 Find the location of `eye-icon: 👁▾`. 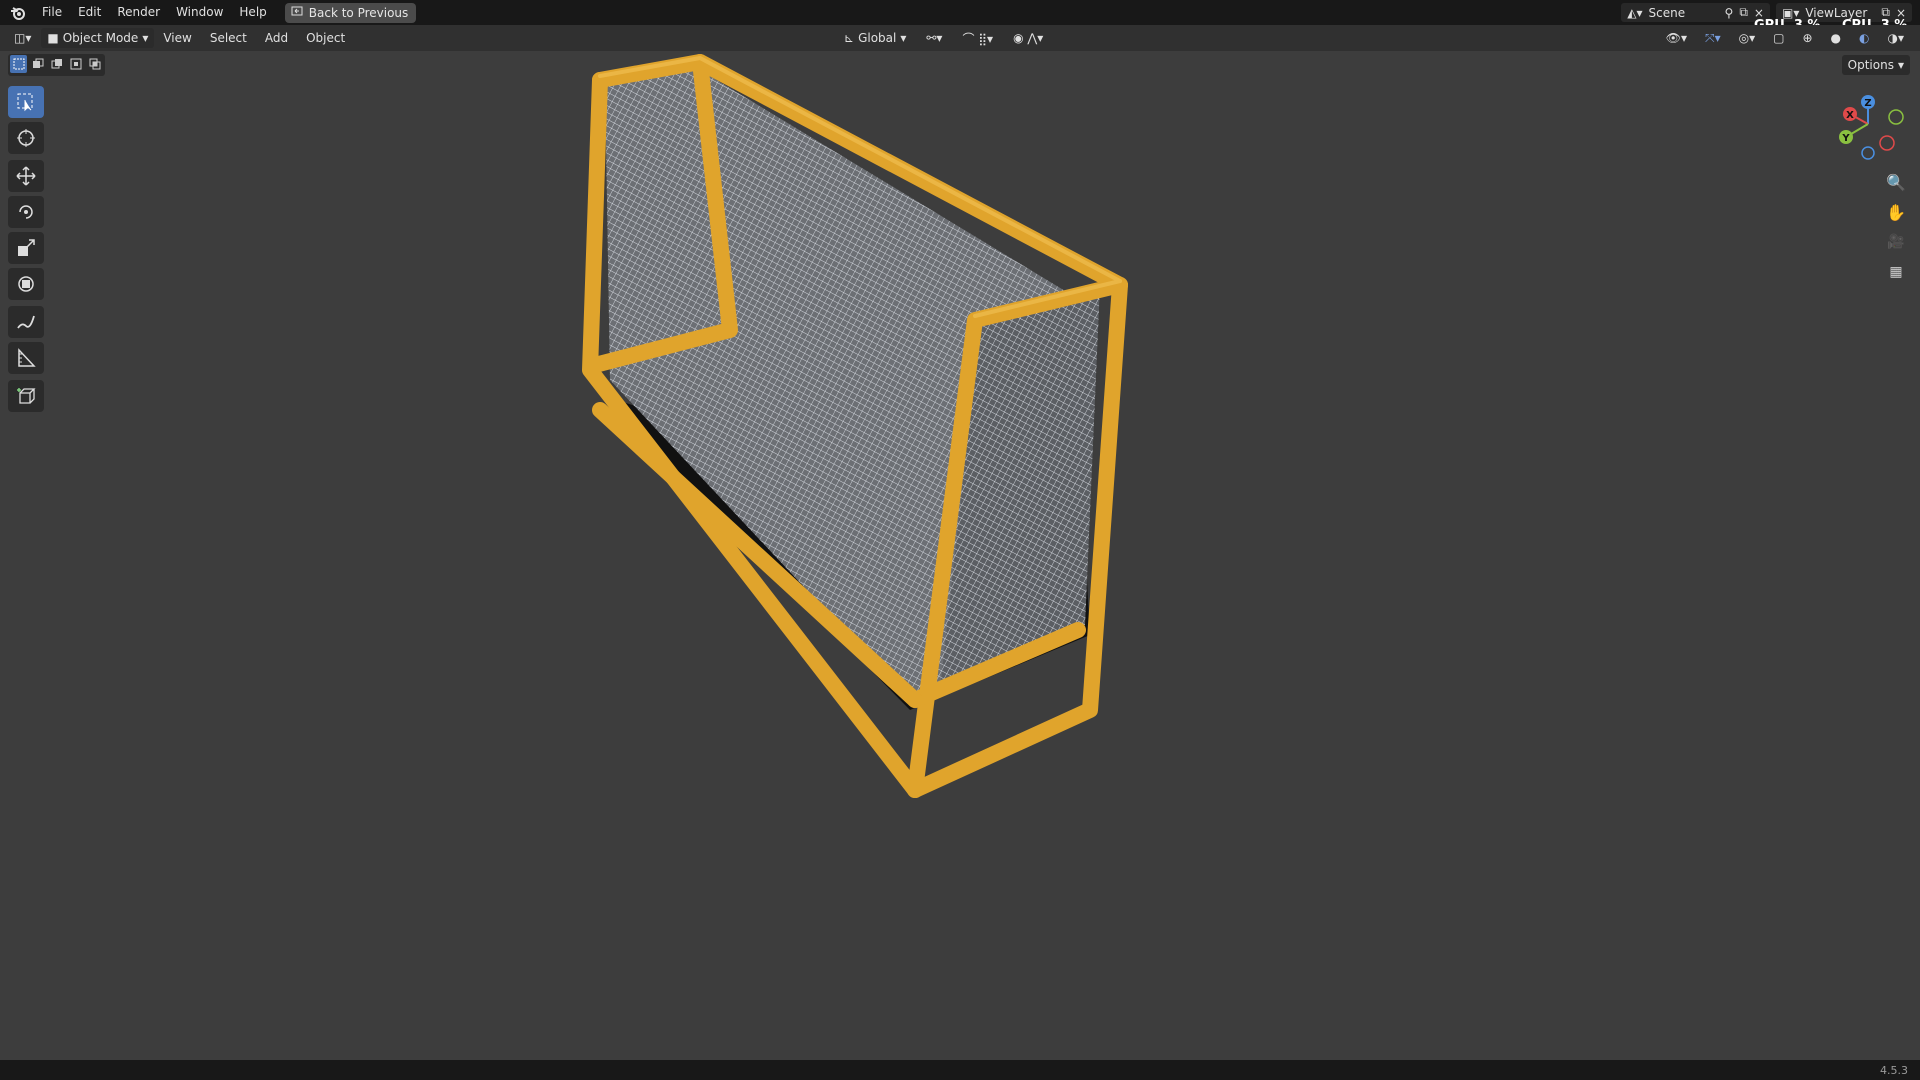

eye-icon: 👁▾ is located at coordinates (1676, 38).